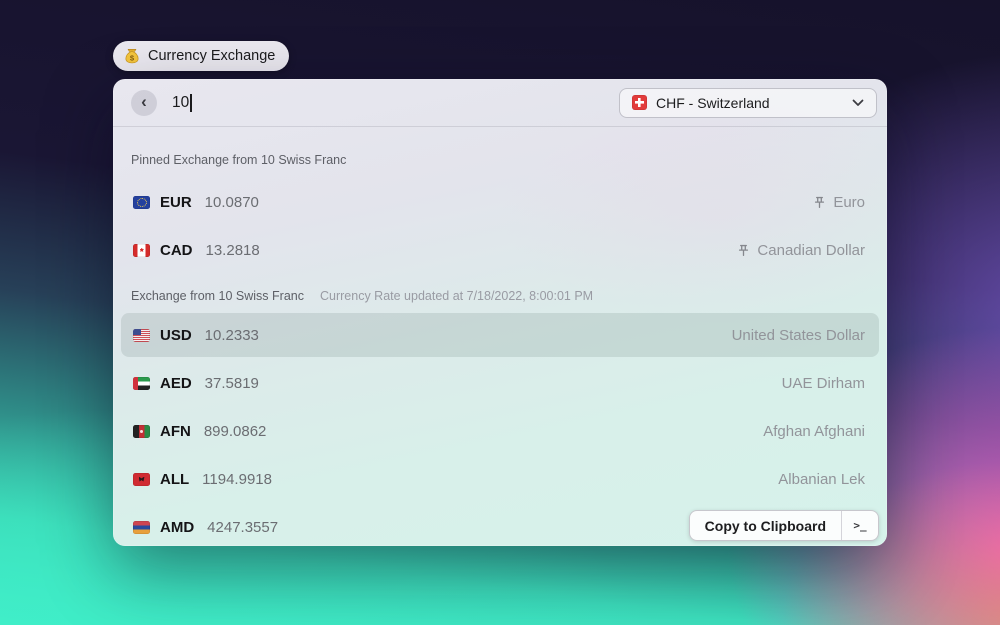 Image resolution: width=1000 pixels, height=625 pixels. Describe the element at coordinates (500, 160) in the screenshot. I see `section-header-pinned: Pinned Exchange from 10 Swiss Franc` at that location.